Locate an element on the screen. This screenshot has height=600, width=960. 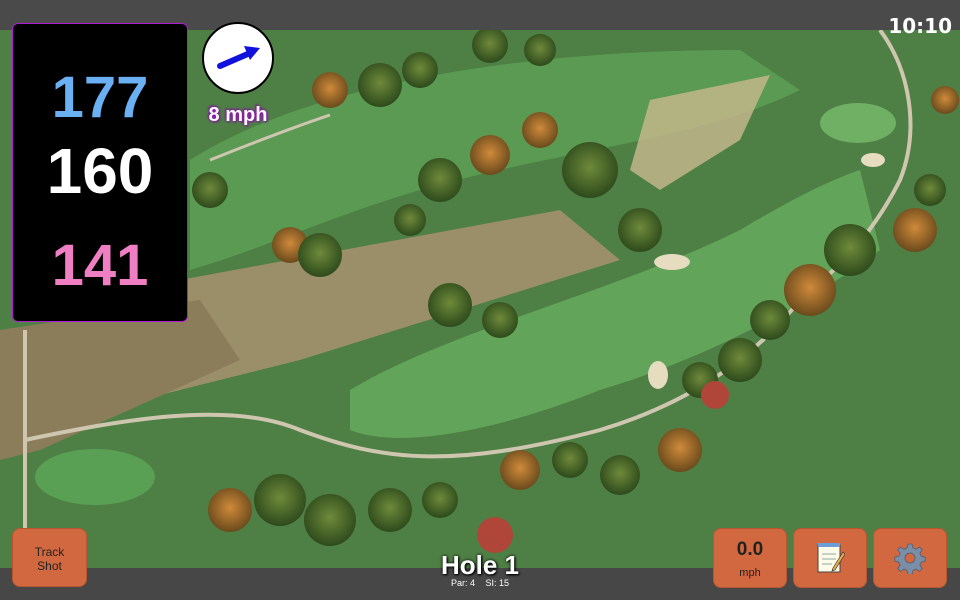
stroke-index-label: SI: 15 is located at coordinates (497, 583).